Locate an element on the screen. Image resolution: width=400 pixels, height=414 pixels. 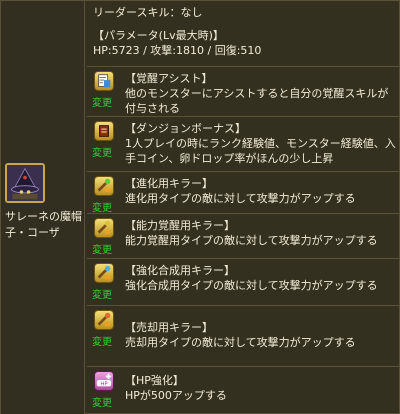
evo-killer-icon is located at coordinates (104, 186).